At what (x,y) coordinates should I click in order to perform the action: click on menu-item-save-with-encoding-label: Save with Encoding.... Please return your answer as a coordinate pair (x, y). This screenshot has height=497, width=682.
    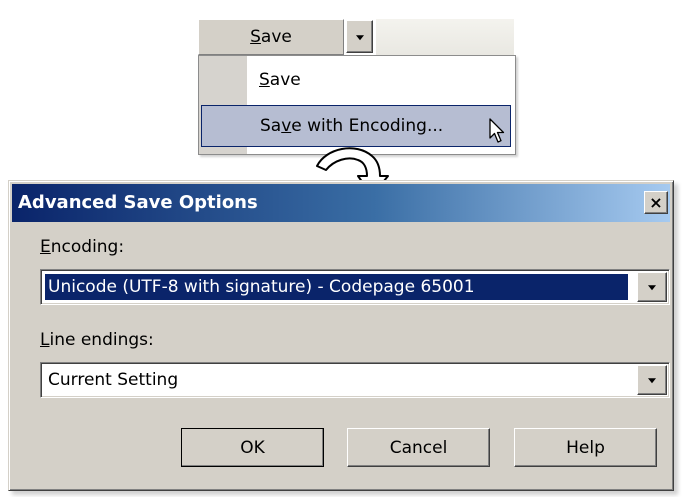
    Looking at the image, I should click on (352, 126).